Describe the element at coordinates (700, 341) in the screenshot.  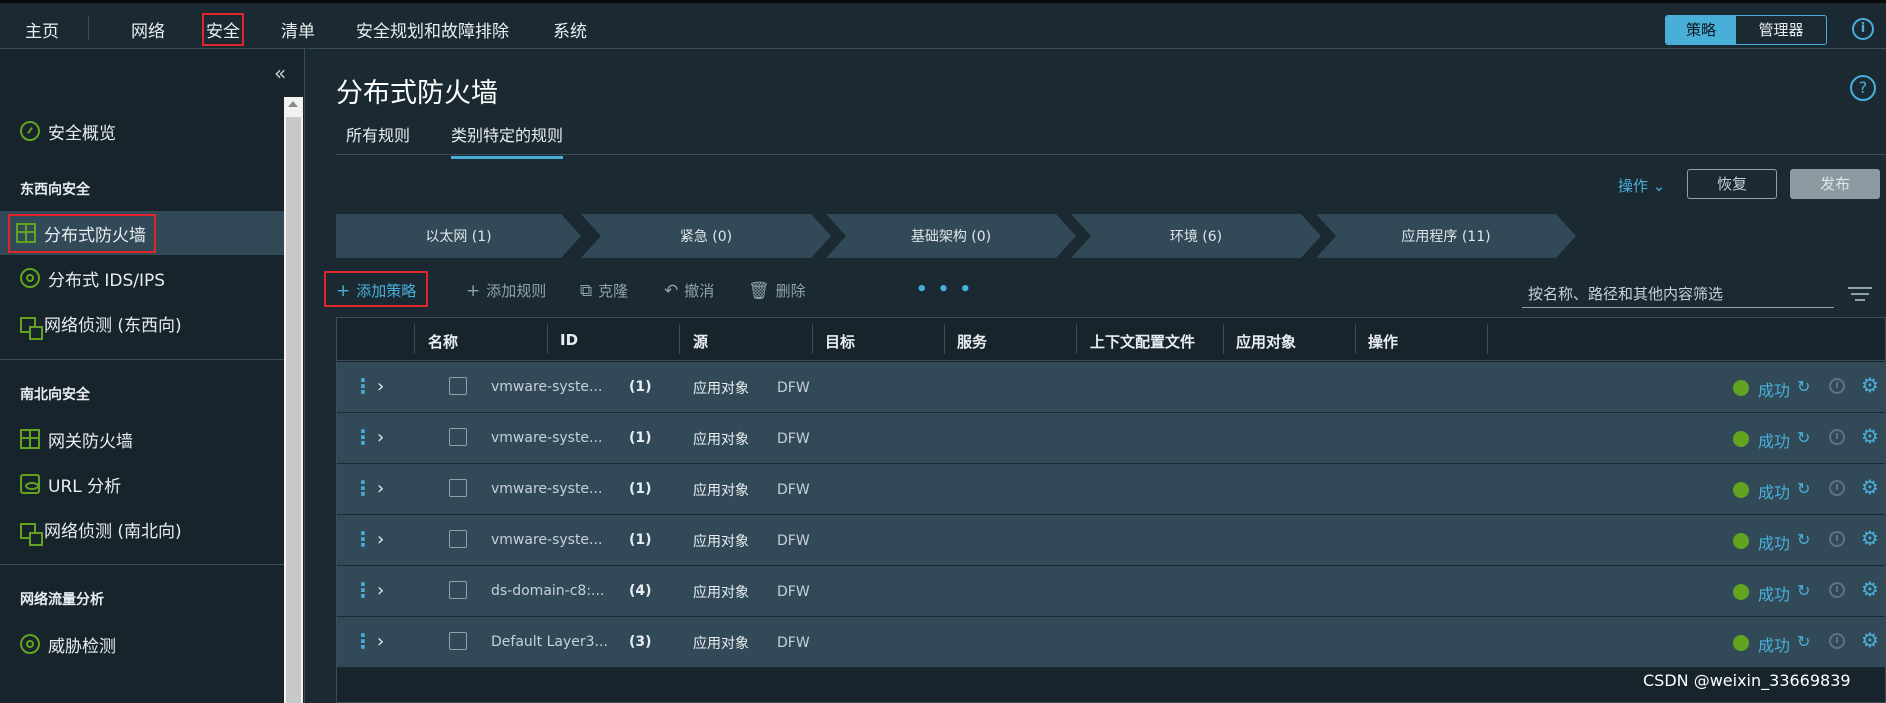
I see `column-source: 源` at that location.